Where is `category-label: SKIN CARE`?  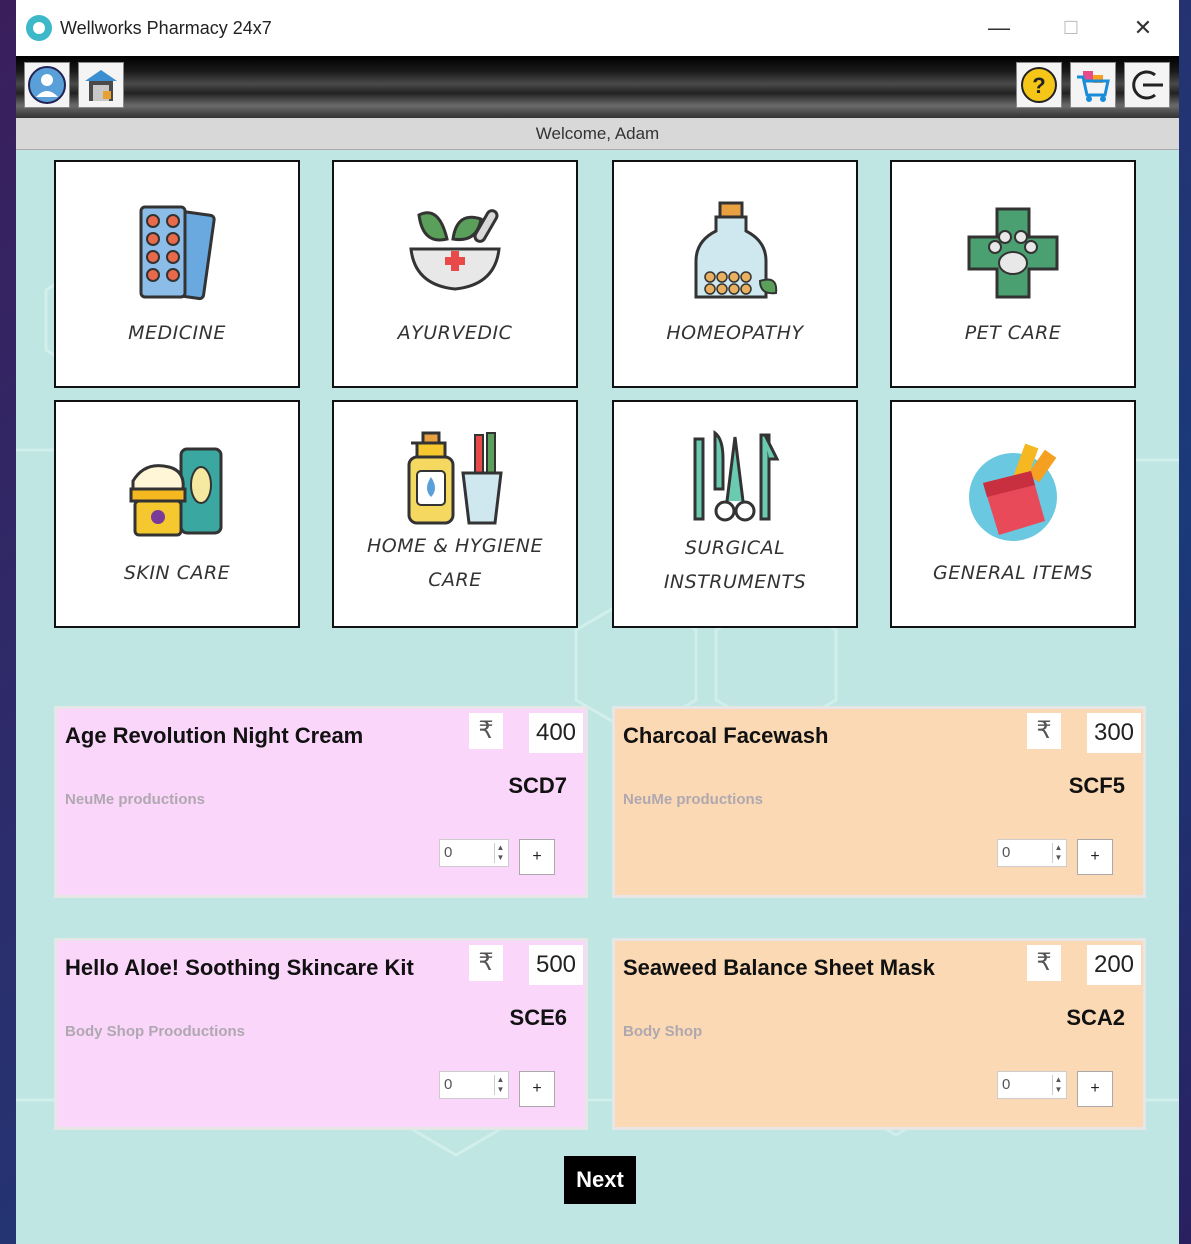
category-label: SKIN CARE is located at coordinates (177, 573).